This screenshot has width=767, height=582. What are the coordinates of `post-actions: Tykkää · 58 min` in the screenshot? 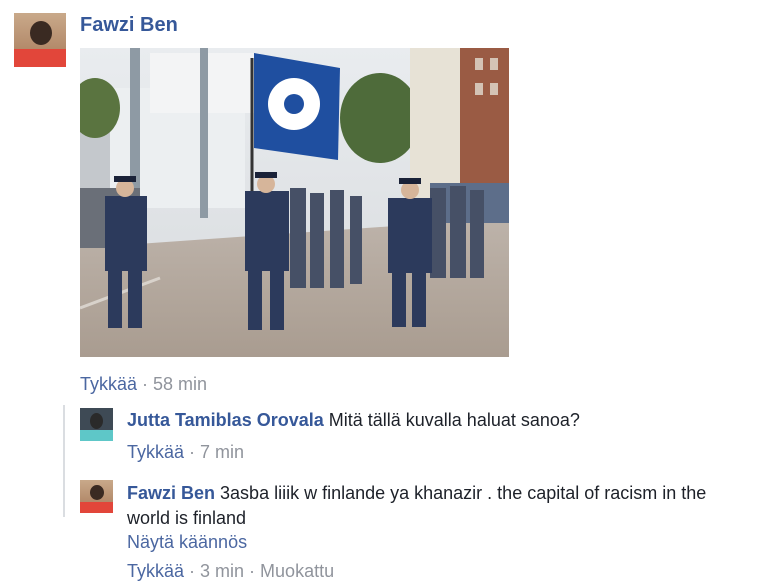 It's located at (144, 384).